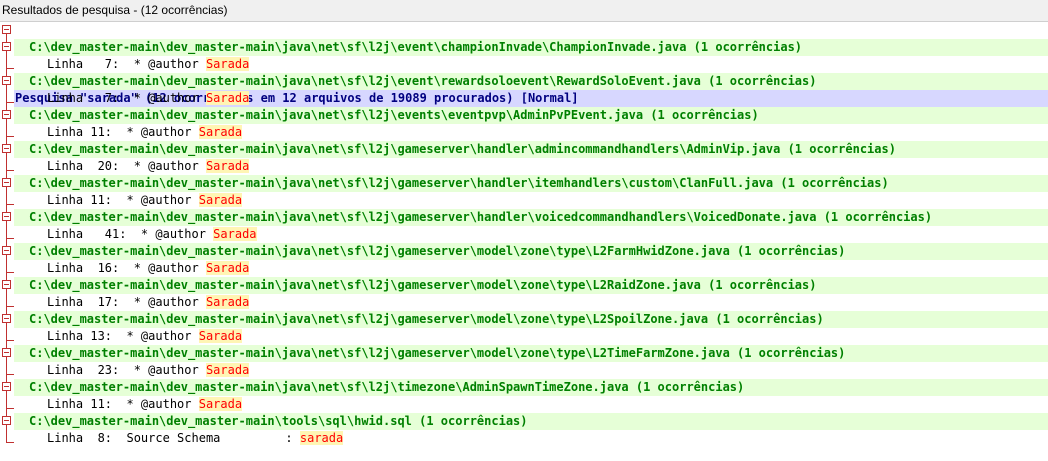 The width and height of the screenshot is (1048, 461). What do you see at coordinates (126, 268) in the screenshot?
I see `line-prefix: Linha 16: * @author` at bounding box center [126, 268].